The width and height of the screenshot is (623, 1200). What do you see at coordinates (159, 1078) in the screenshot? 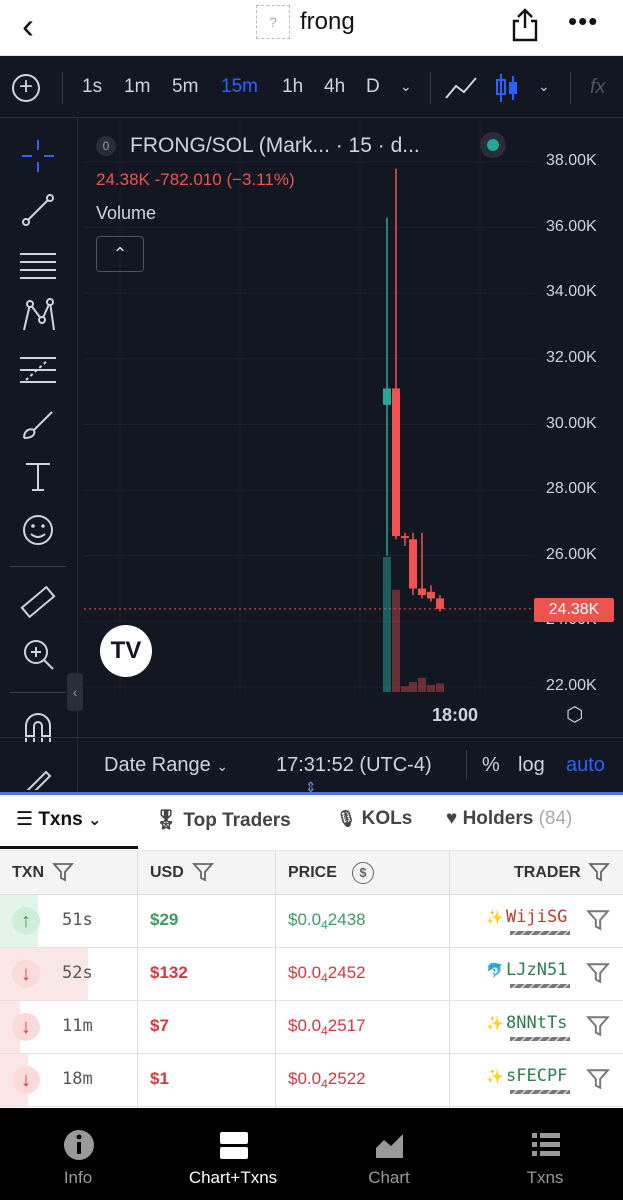
I see `txn-usd: $1` at bounding box center [159, 1078].